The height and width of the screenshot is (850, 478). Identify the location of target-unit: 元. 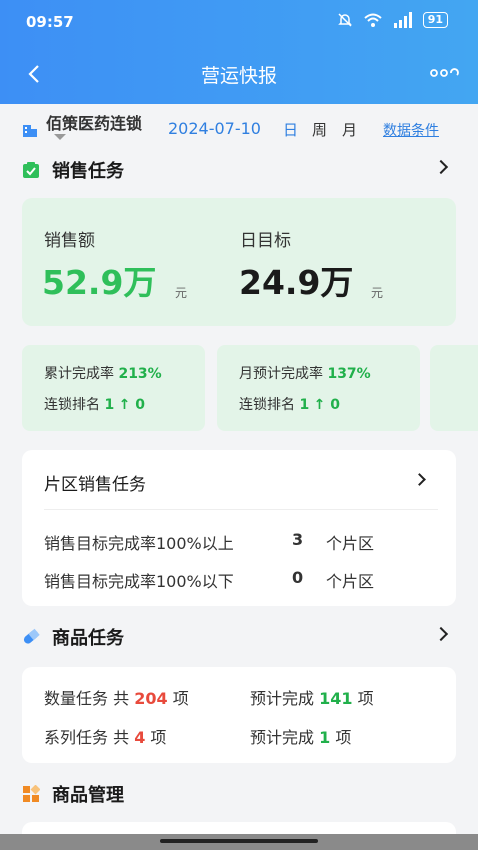
(377, 293).